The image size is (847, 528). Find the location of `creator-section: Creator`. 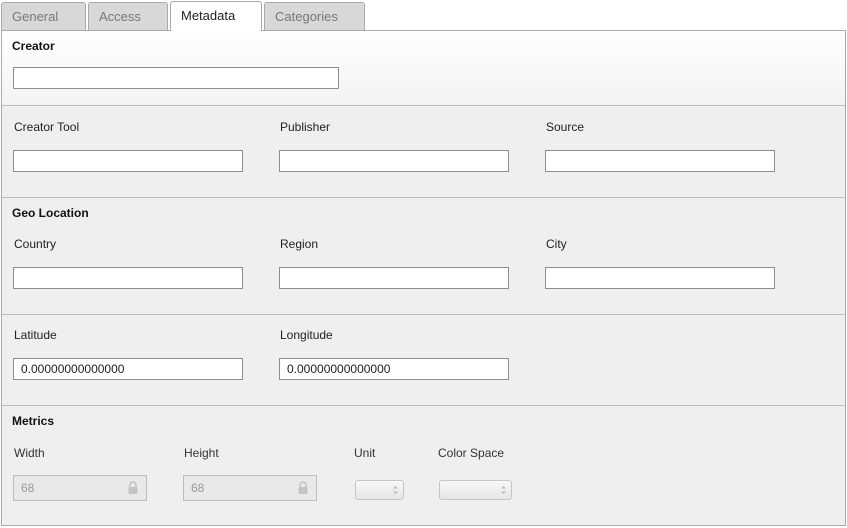

creator-section: Creator is located at coordinates (423, 68).